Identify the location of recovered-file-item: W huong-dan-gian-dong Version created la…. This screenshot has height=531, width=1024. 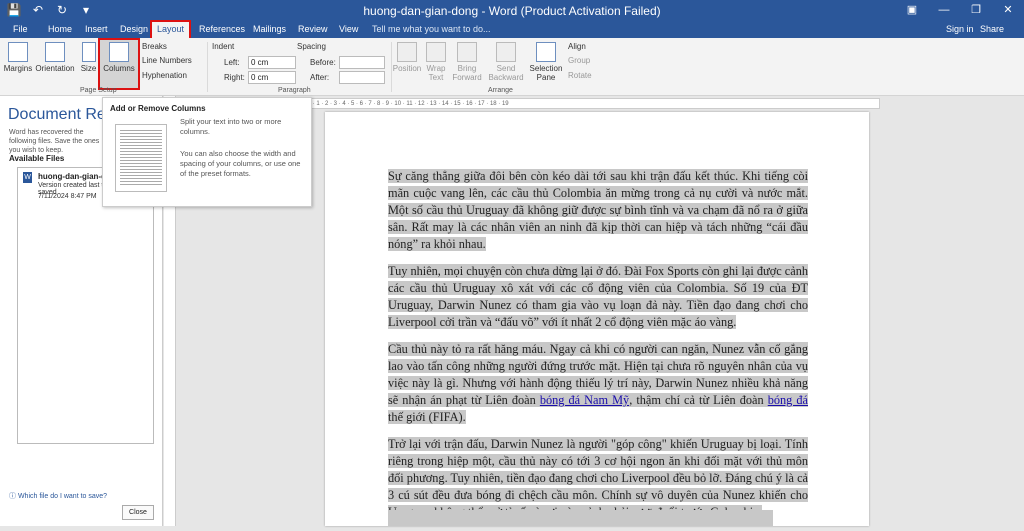
(85, 305).